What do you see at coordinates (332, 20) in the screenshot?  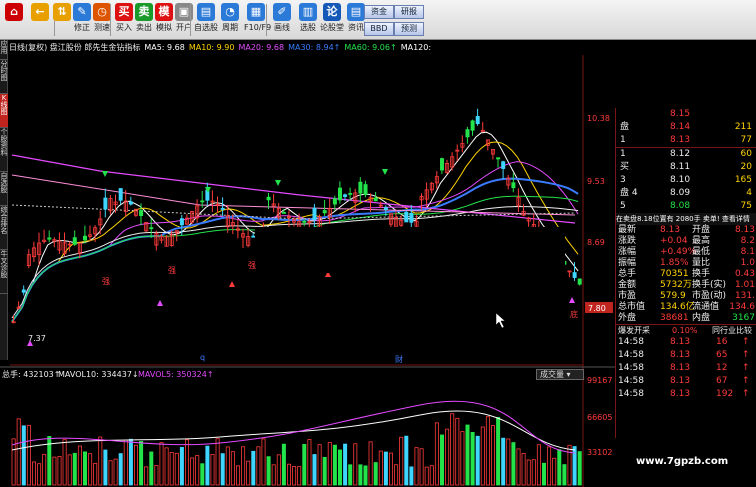 I see `forum-button: 论论股堂` at bounding box center [332, 20].